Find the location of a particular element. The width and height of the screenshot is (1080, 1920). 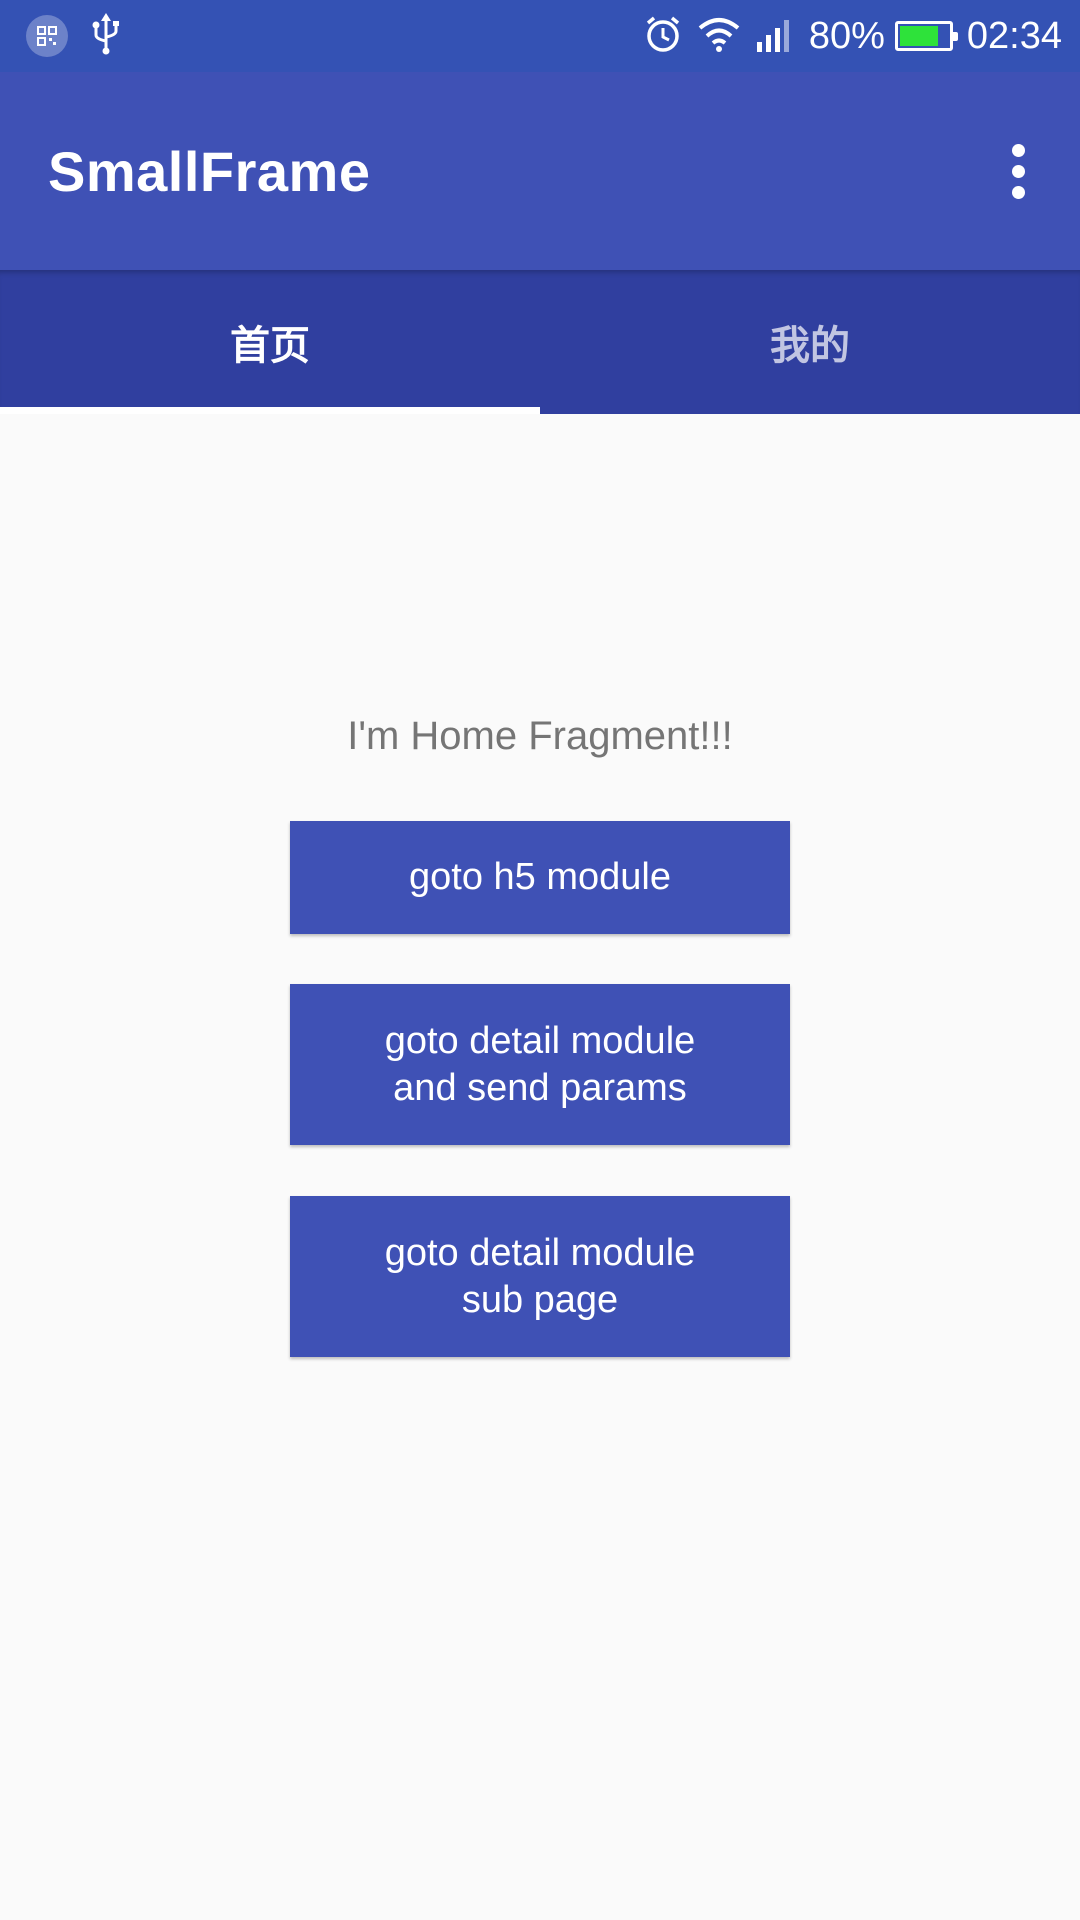

tab-mine: 我的 is located at coordinates (810, 342).